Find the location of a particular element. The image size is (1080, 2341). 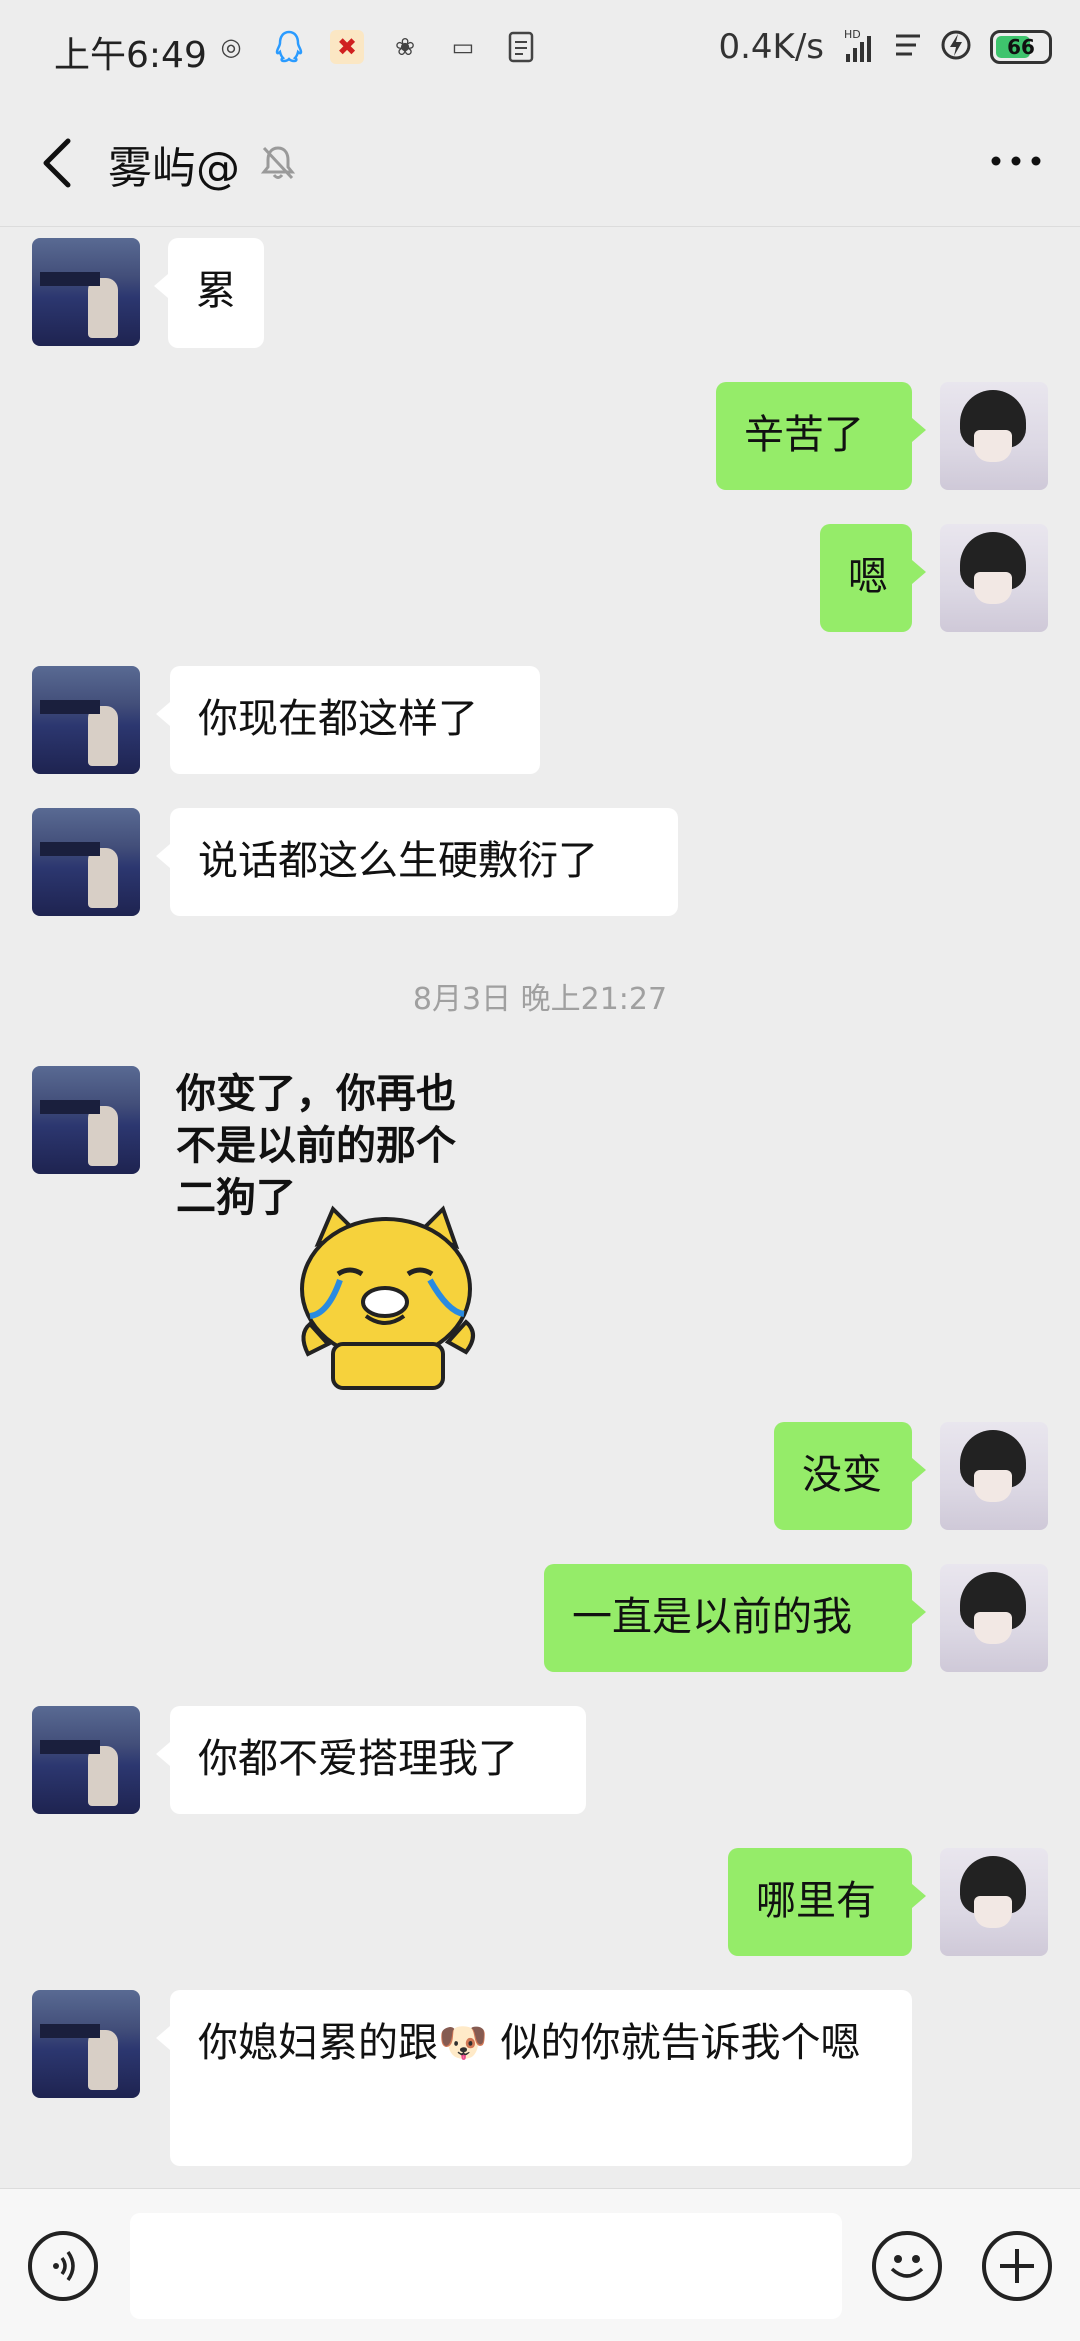

input-bar is located at coordinates (540, 2264).